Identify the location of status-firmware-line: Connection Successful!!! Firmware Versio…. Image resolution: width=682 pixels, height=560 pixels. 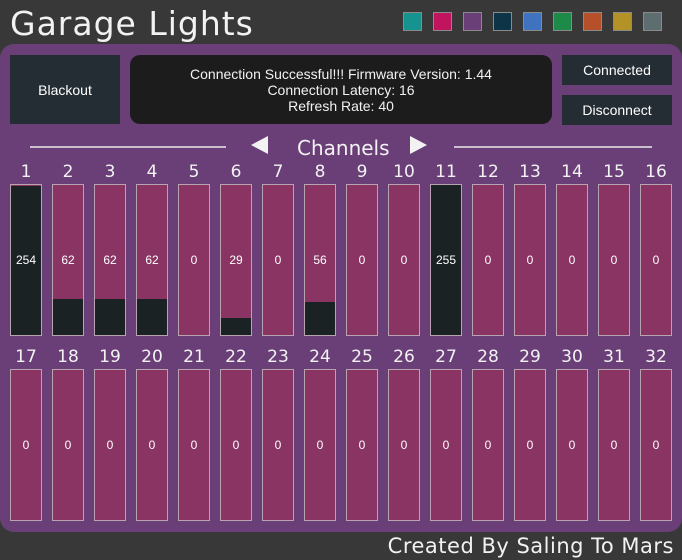
(341, 74).